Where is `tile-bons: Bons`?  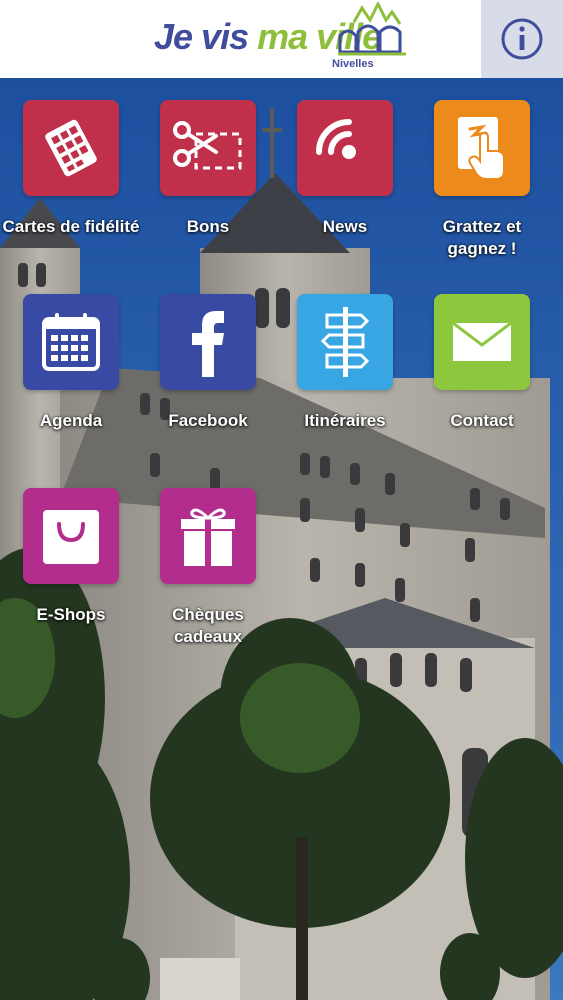 tile-bons: Bons is located at coordinates (208, 169).